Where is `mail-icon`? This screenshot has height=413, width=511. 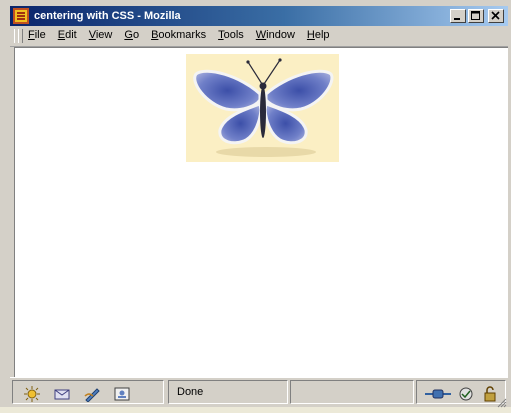
mail-icon is located at coordinates (62, 394).